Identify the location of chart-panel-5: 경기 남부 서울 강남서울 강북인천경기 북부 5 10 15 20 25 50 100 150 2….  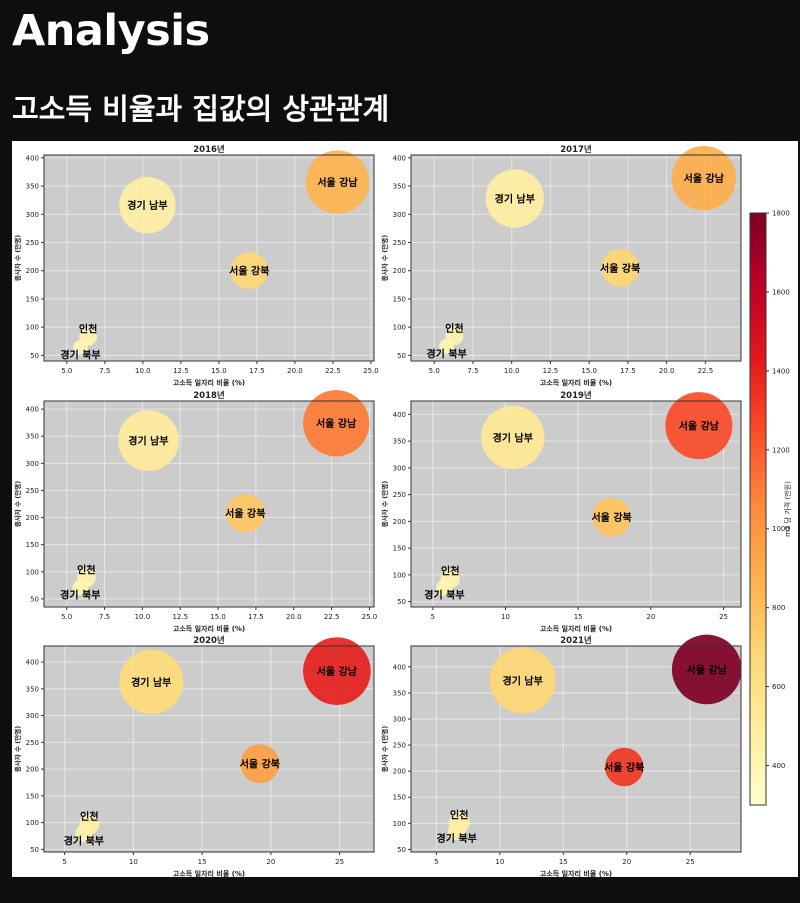
(561, 755).